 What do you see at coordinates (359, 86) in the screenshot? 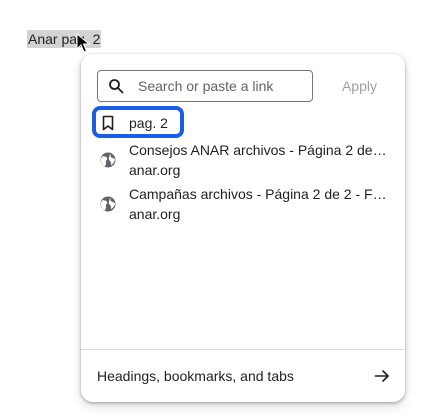
I see `apply-button: Apply` at bounding box center [359, 86].